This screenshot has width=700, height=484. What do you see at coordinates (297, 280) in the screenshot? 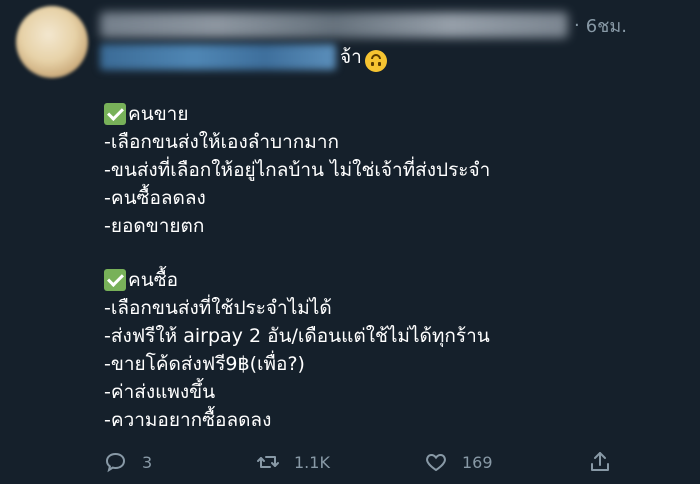
I see `section-title: คนซื้อ` at bounding box center [297, 280].